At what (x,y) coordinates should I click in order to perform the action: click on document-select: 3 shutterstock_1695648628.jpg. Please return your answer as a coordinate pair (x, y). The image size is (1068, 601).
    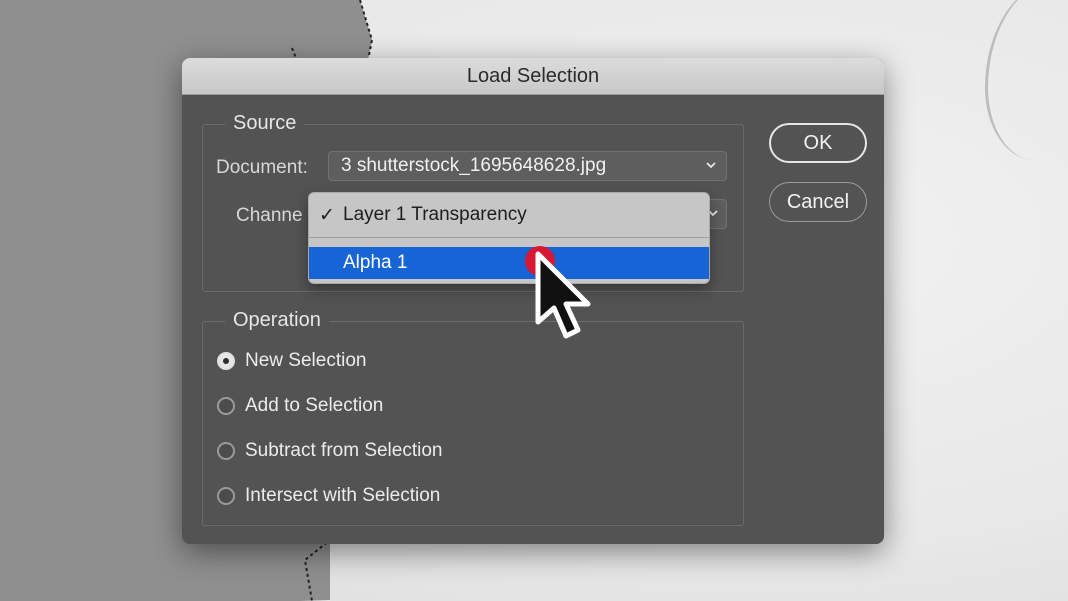
    Looking at the image, I should click on (527, 166).